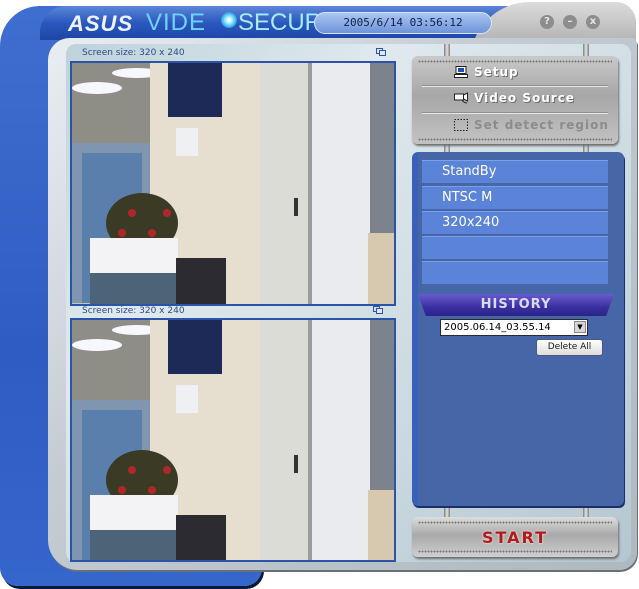  Describe the element at coordinates (580, 327) in the screenshot. I see `chevron-down-icon: ▼` at that location.